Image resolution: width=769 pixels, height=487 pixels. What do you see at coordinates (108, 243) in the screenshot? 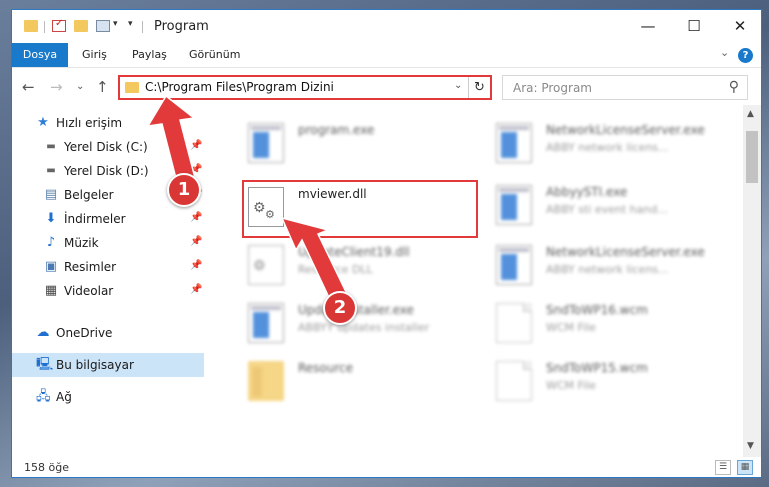
I see `sidebar-item-music: ♪ Müzik 📌` at bounding box center [108, 243].